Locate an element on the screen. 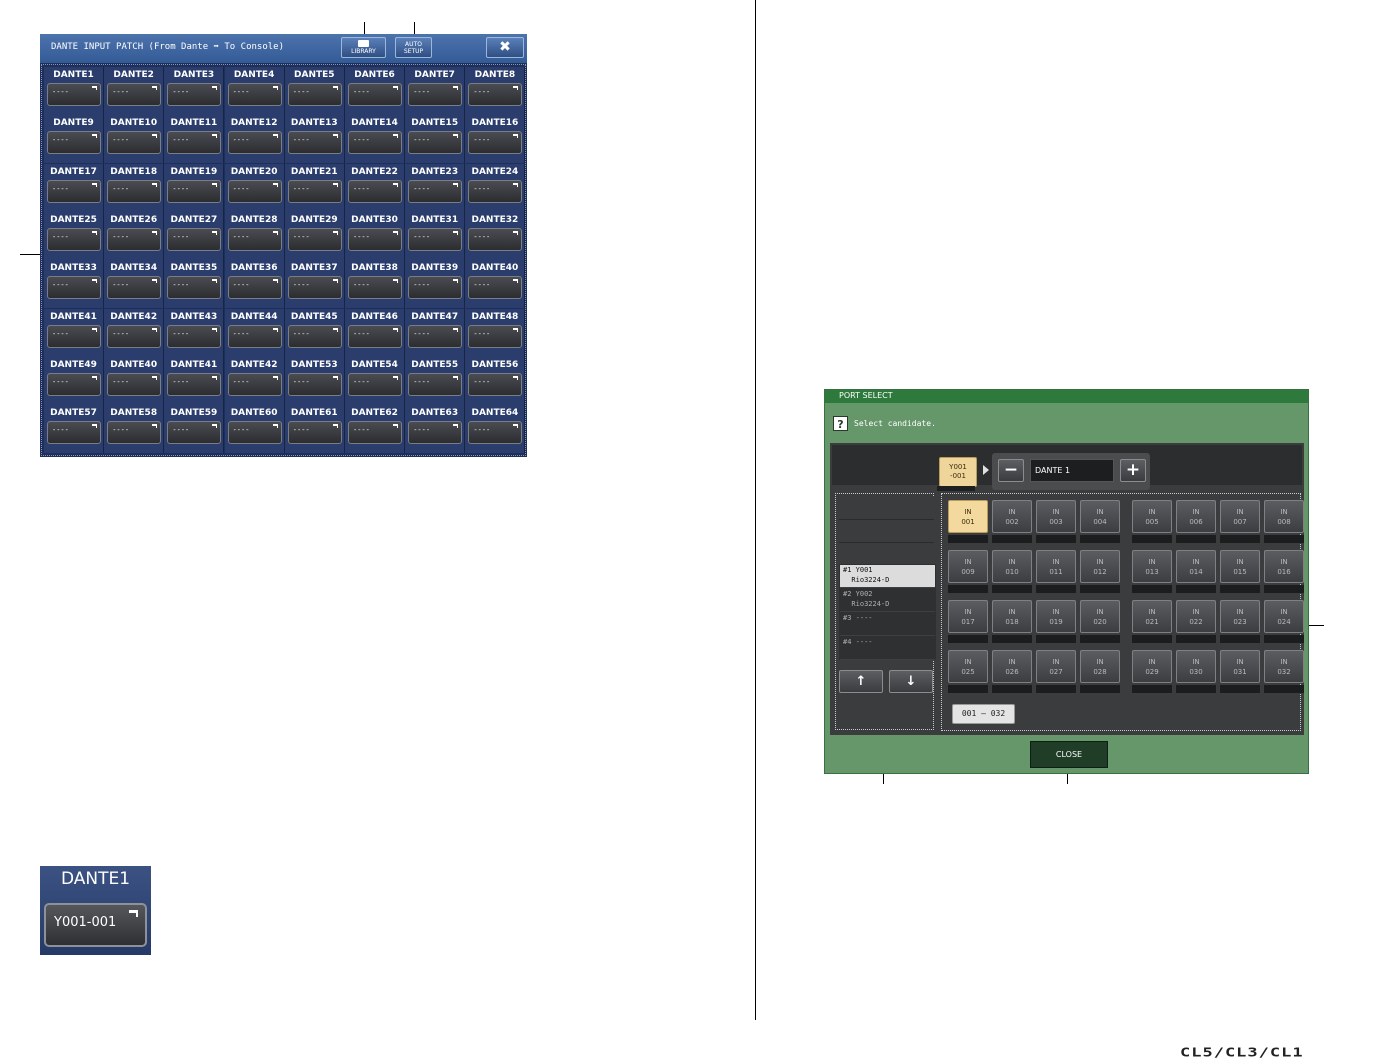 The image size is (1390, 1061). port-button: IN 003 is located at coordinates (1056, 521).